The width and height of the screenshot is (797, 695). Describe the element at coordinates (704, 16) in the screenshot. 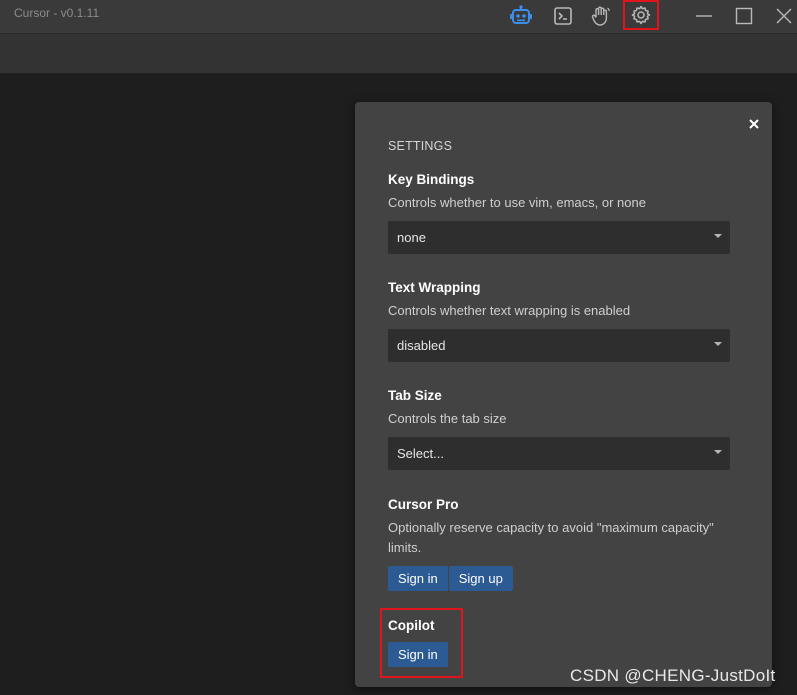

I see `minimize-icon` at that location.